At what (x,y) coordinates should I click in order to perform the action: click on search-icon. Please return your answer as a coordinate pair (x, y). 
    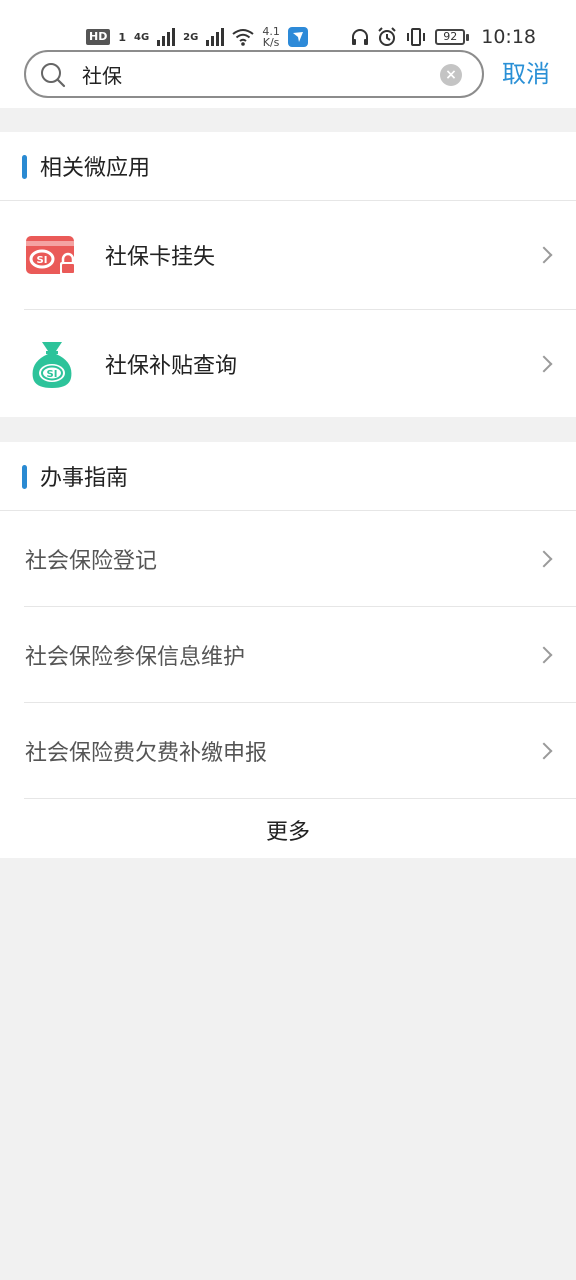
    Looking at the image, I should click on (53, 75).